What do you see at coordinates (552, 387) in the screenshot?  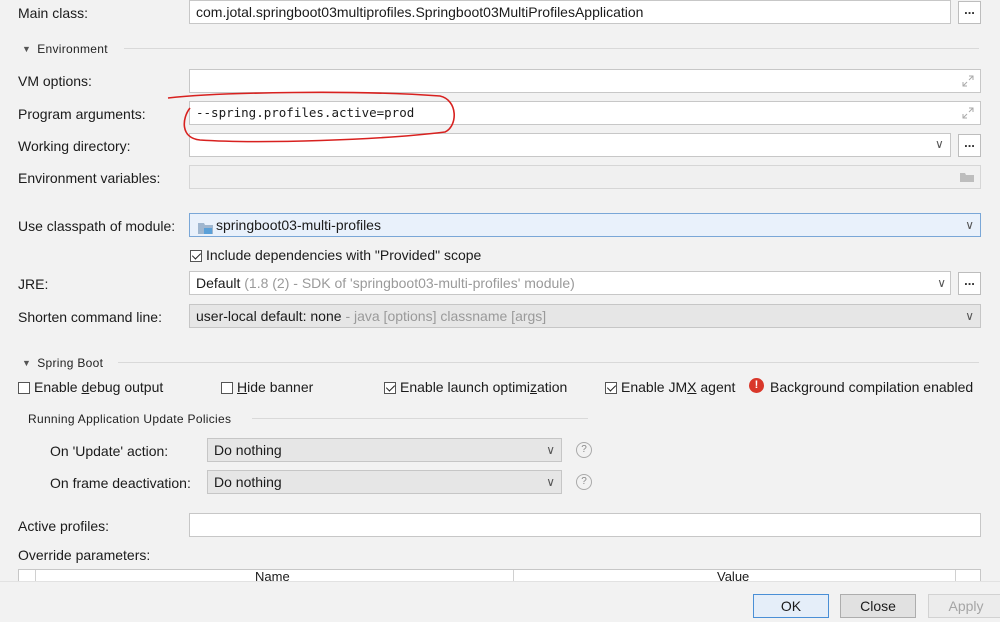 I see `launch-opt-label-post: ation` at bounding box center [552, 387].